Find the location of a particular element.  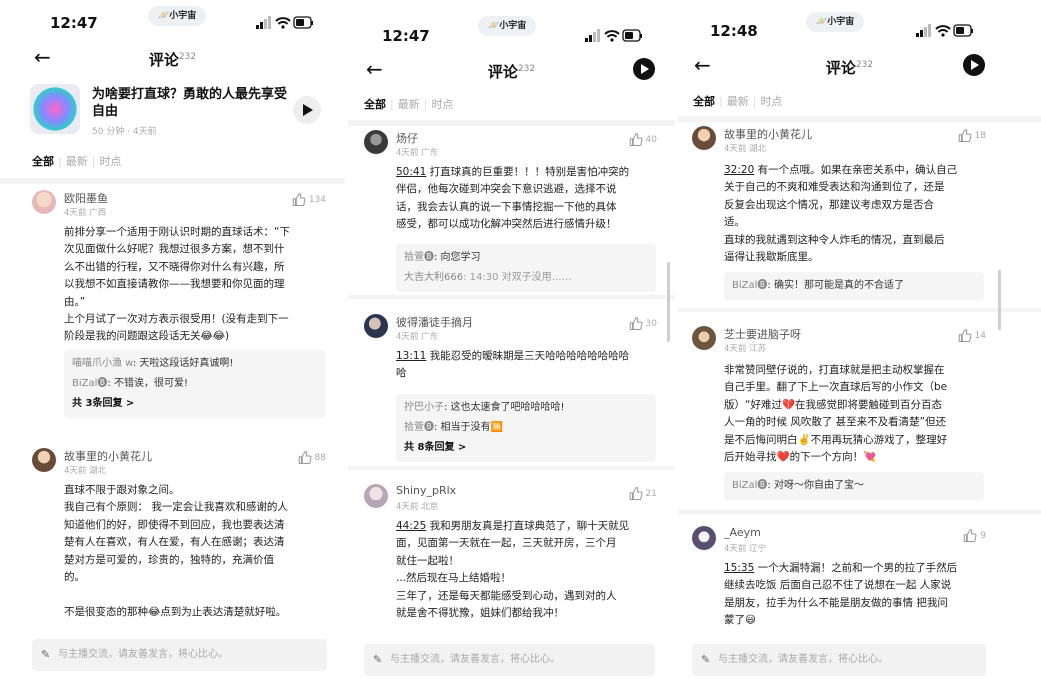

like-button: 18 is located at coordinates (971, 135).